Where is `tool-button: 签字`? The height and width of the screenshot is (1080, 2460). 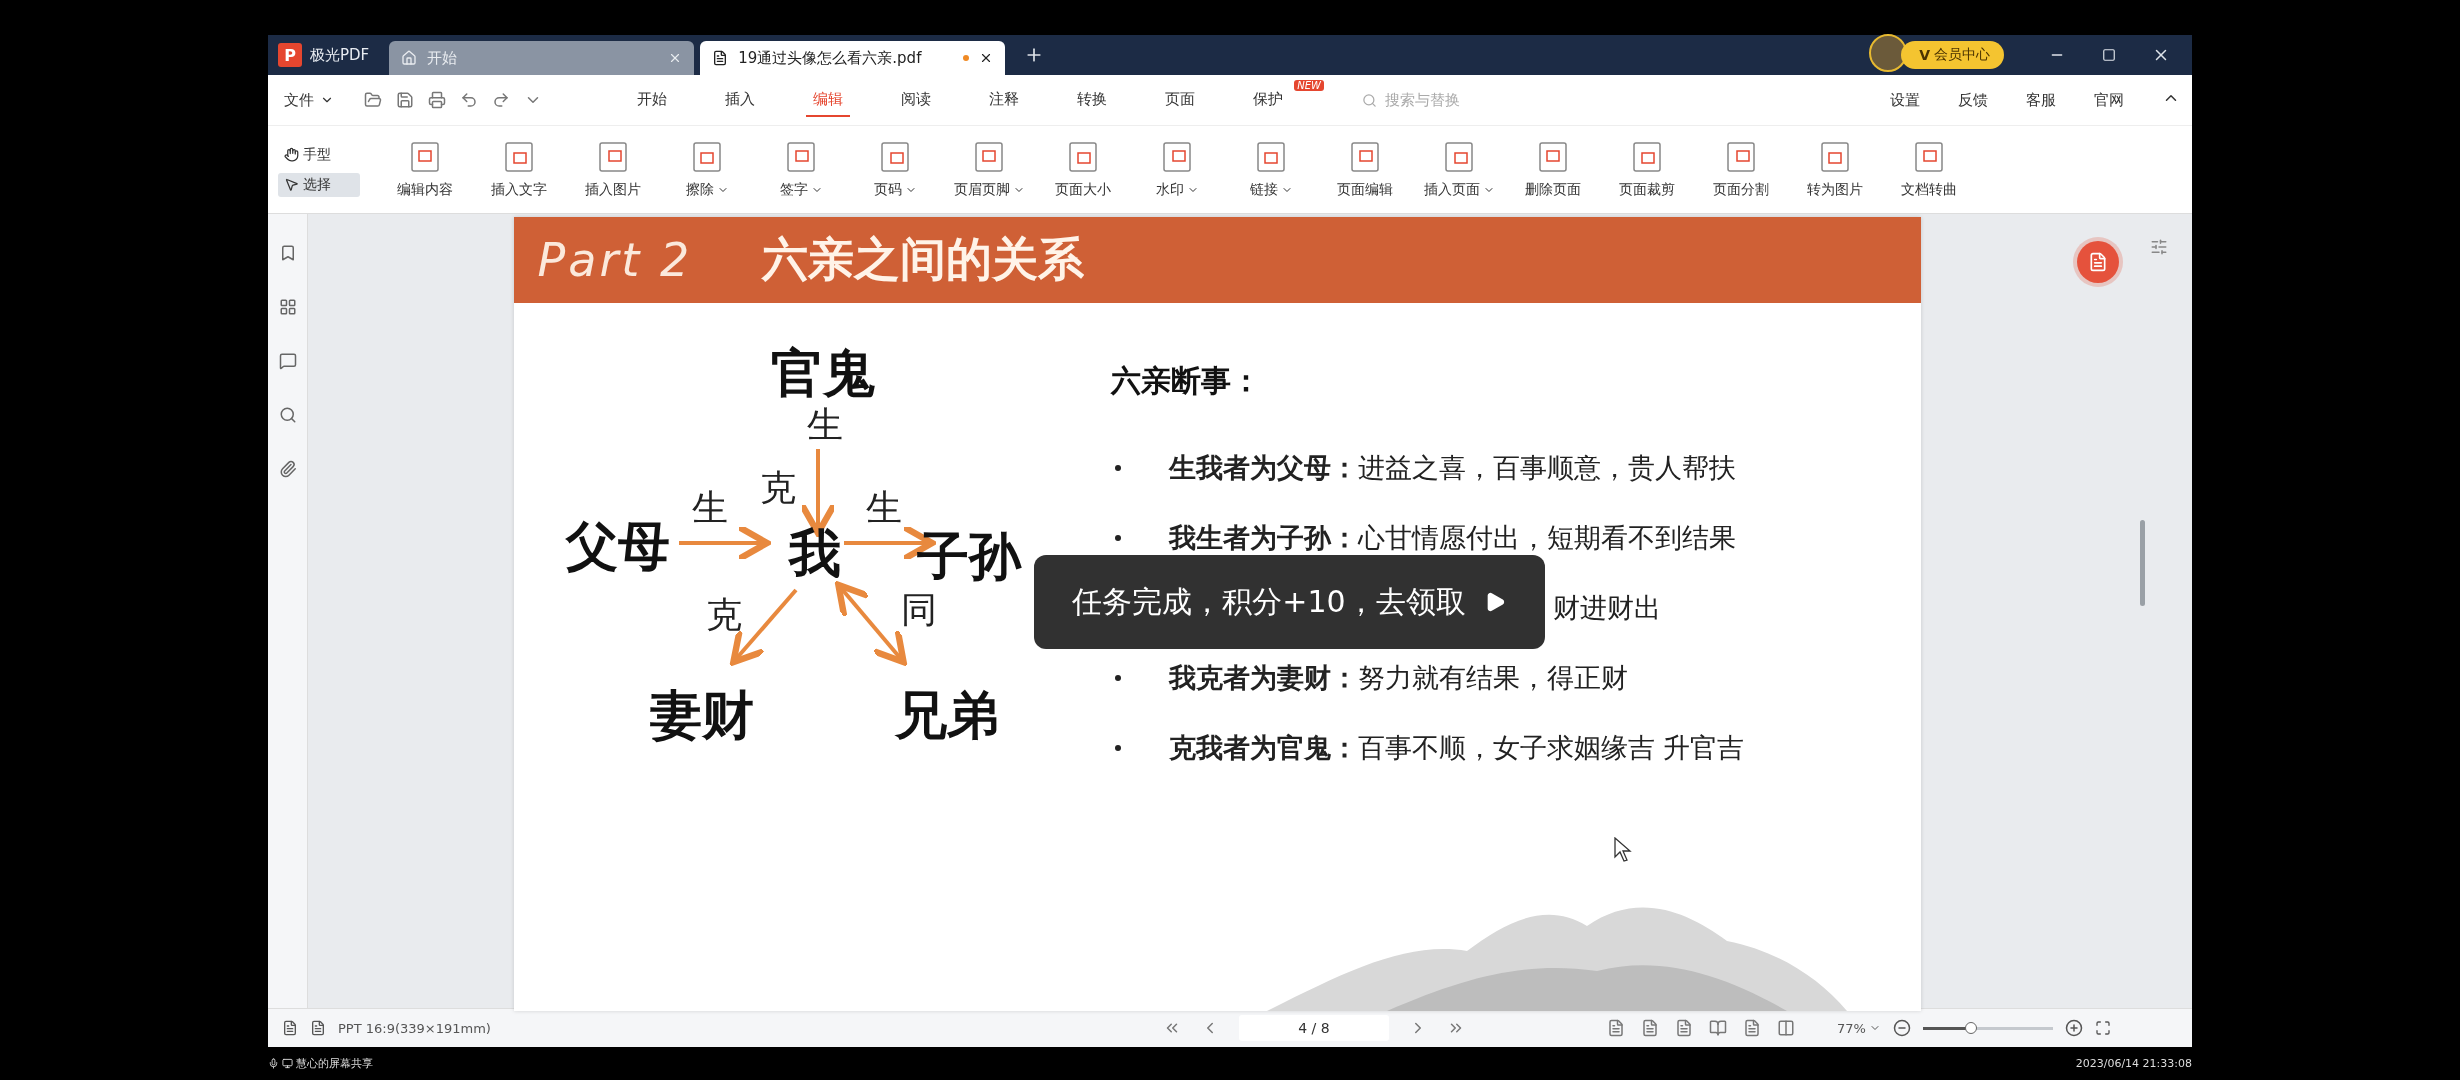
tool-button: 签字 is located at coordinates (801, 169).